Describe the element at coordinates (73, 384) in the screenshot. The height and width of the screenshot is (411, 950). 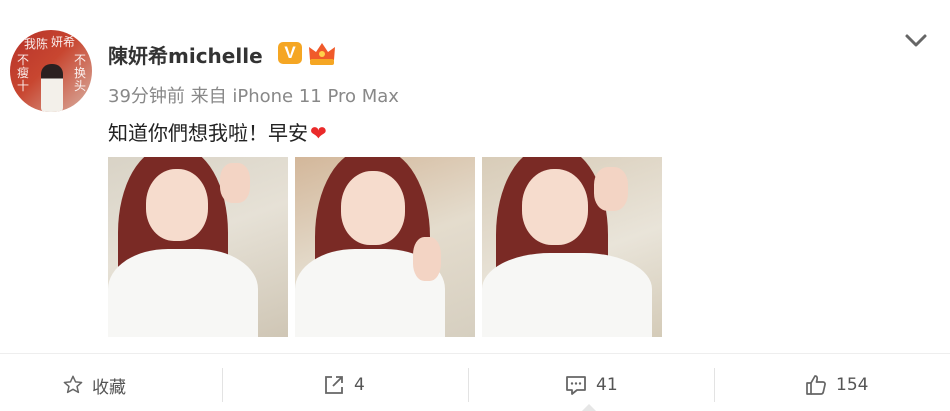
I see `star-icon` at that location.